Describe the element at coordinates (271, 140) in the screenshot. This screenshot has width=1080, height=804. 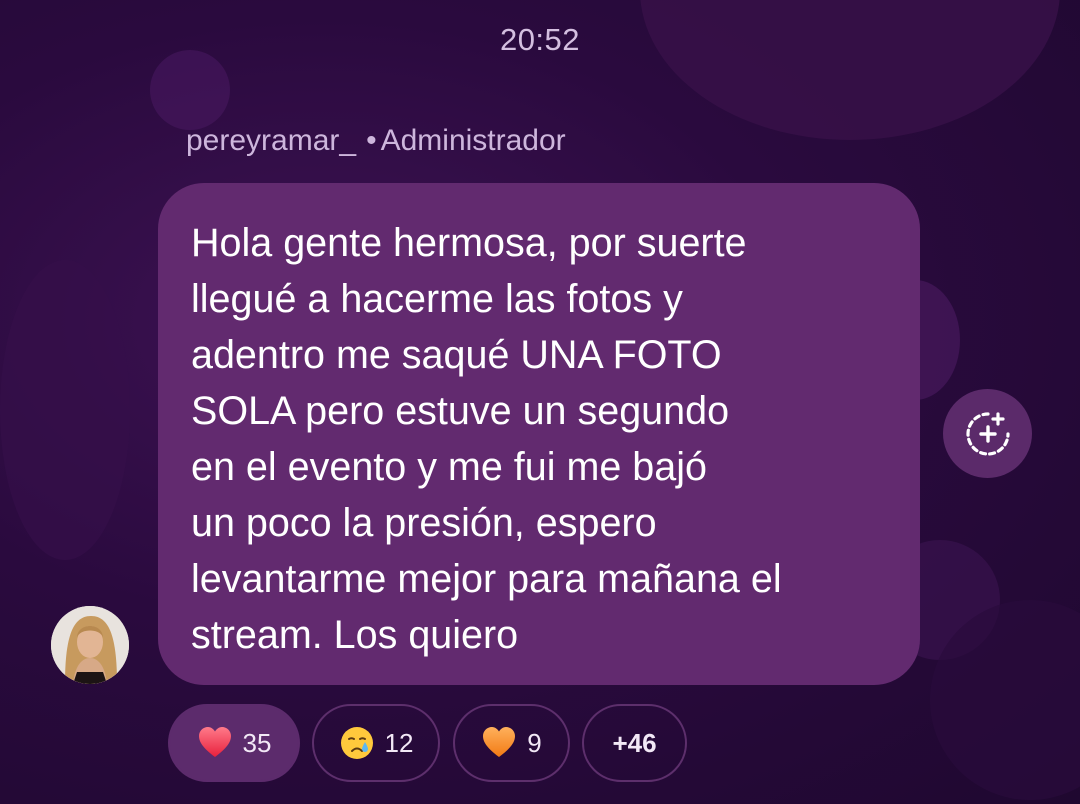
I see `sender-name: pereyramar_` at that location.